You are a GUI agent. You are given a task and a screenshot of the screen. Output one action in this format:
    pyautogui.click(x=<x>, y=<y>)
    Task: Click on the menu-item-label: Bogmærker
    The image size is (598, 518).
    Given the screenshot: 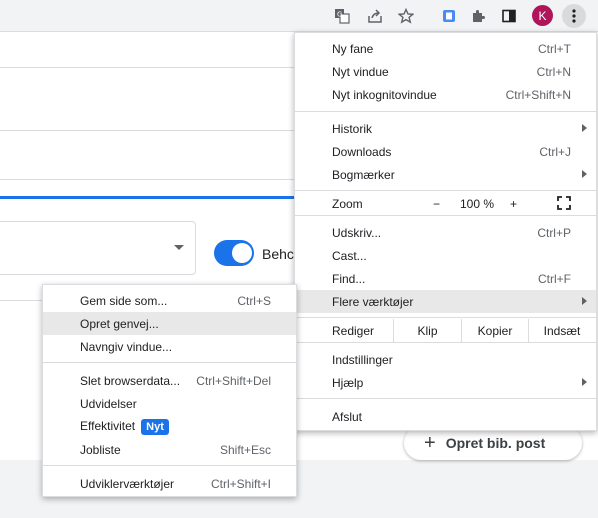 What is the action you would take?
    pyautogui.click(x=363, y=174)
    